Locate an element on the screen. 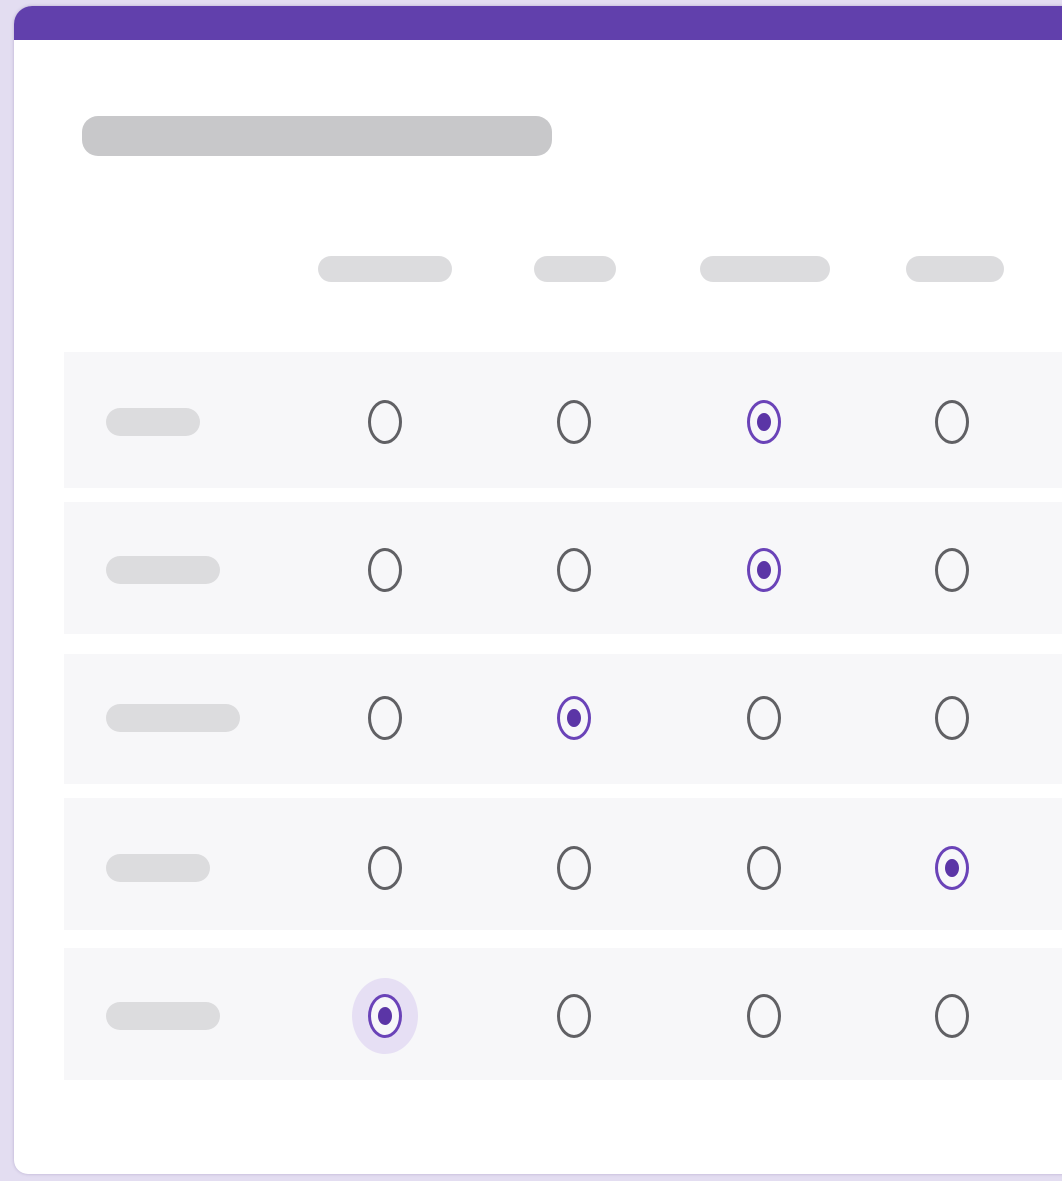 The width and height of the screenshot is (1062, 1181). card-accent-bar is located at coordinates (538, 23).